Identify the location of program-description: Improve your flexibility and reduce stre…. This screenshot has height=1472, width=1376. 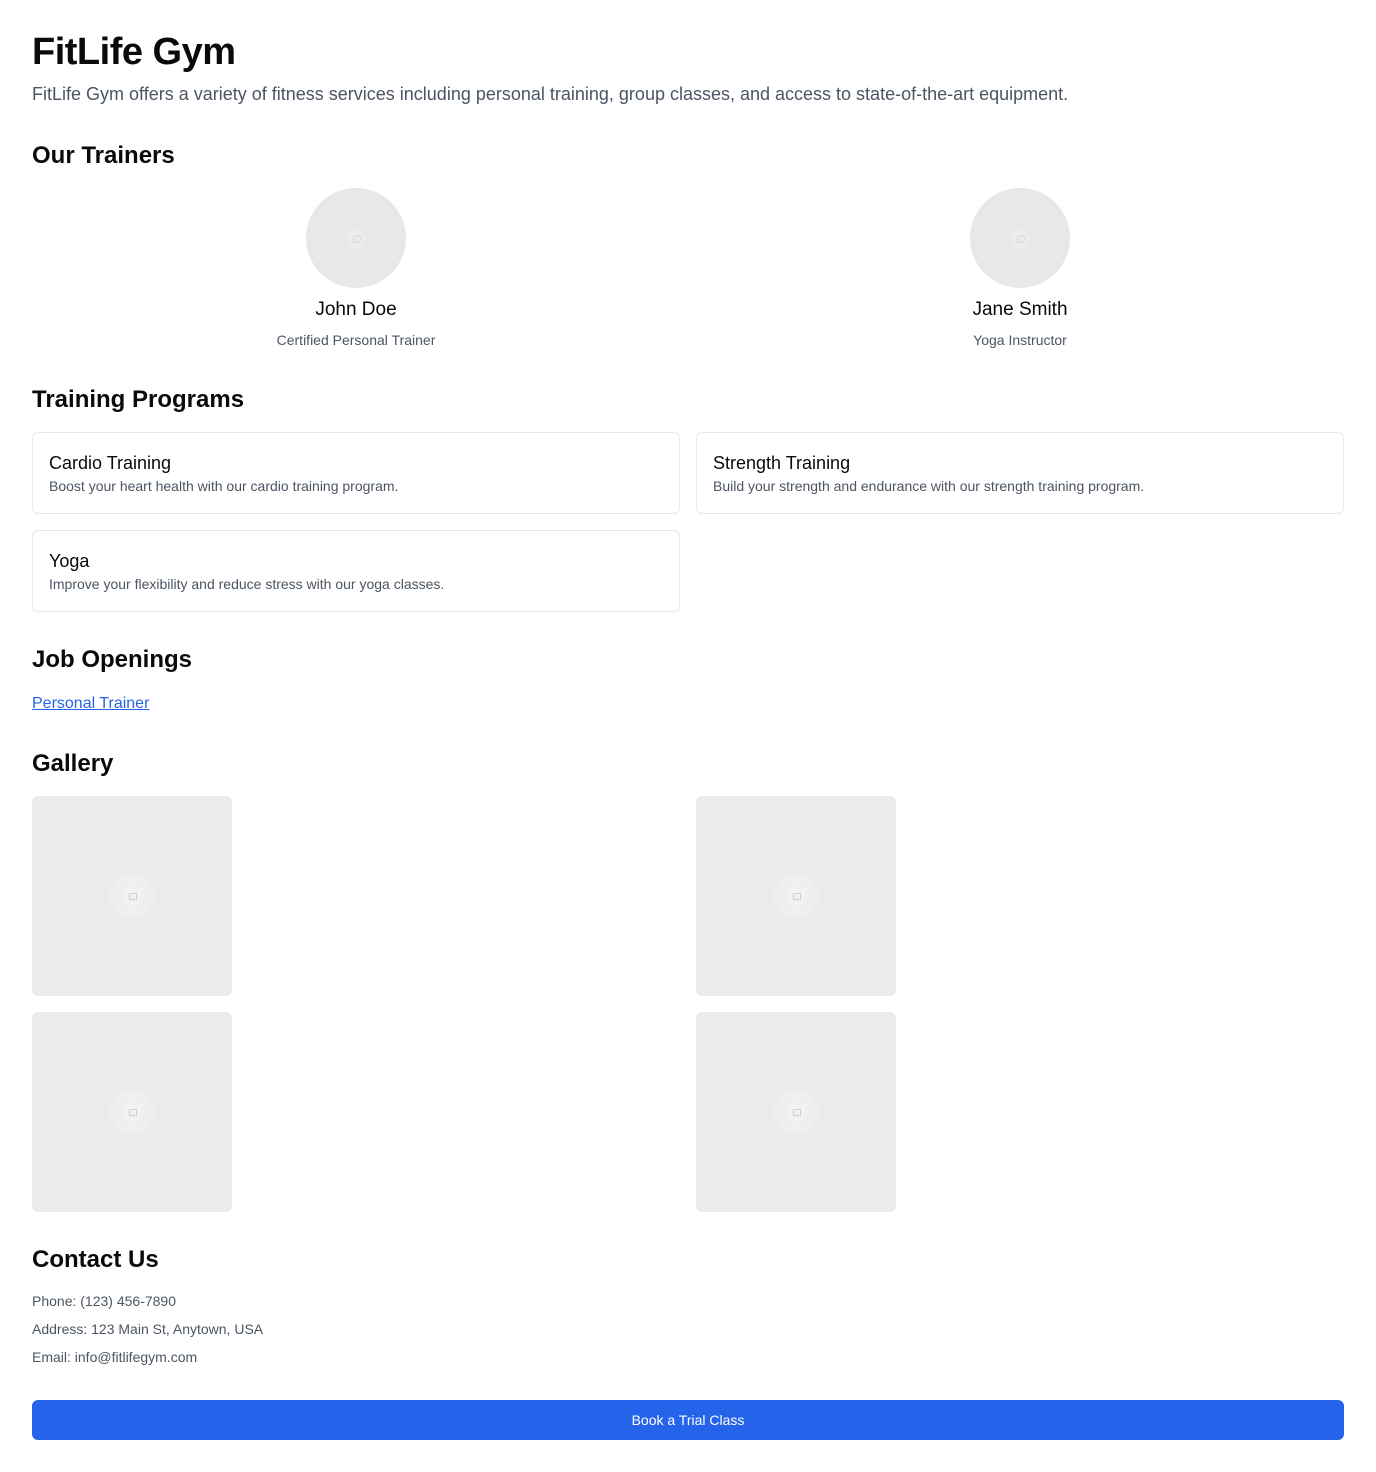
(247, 584).